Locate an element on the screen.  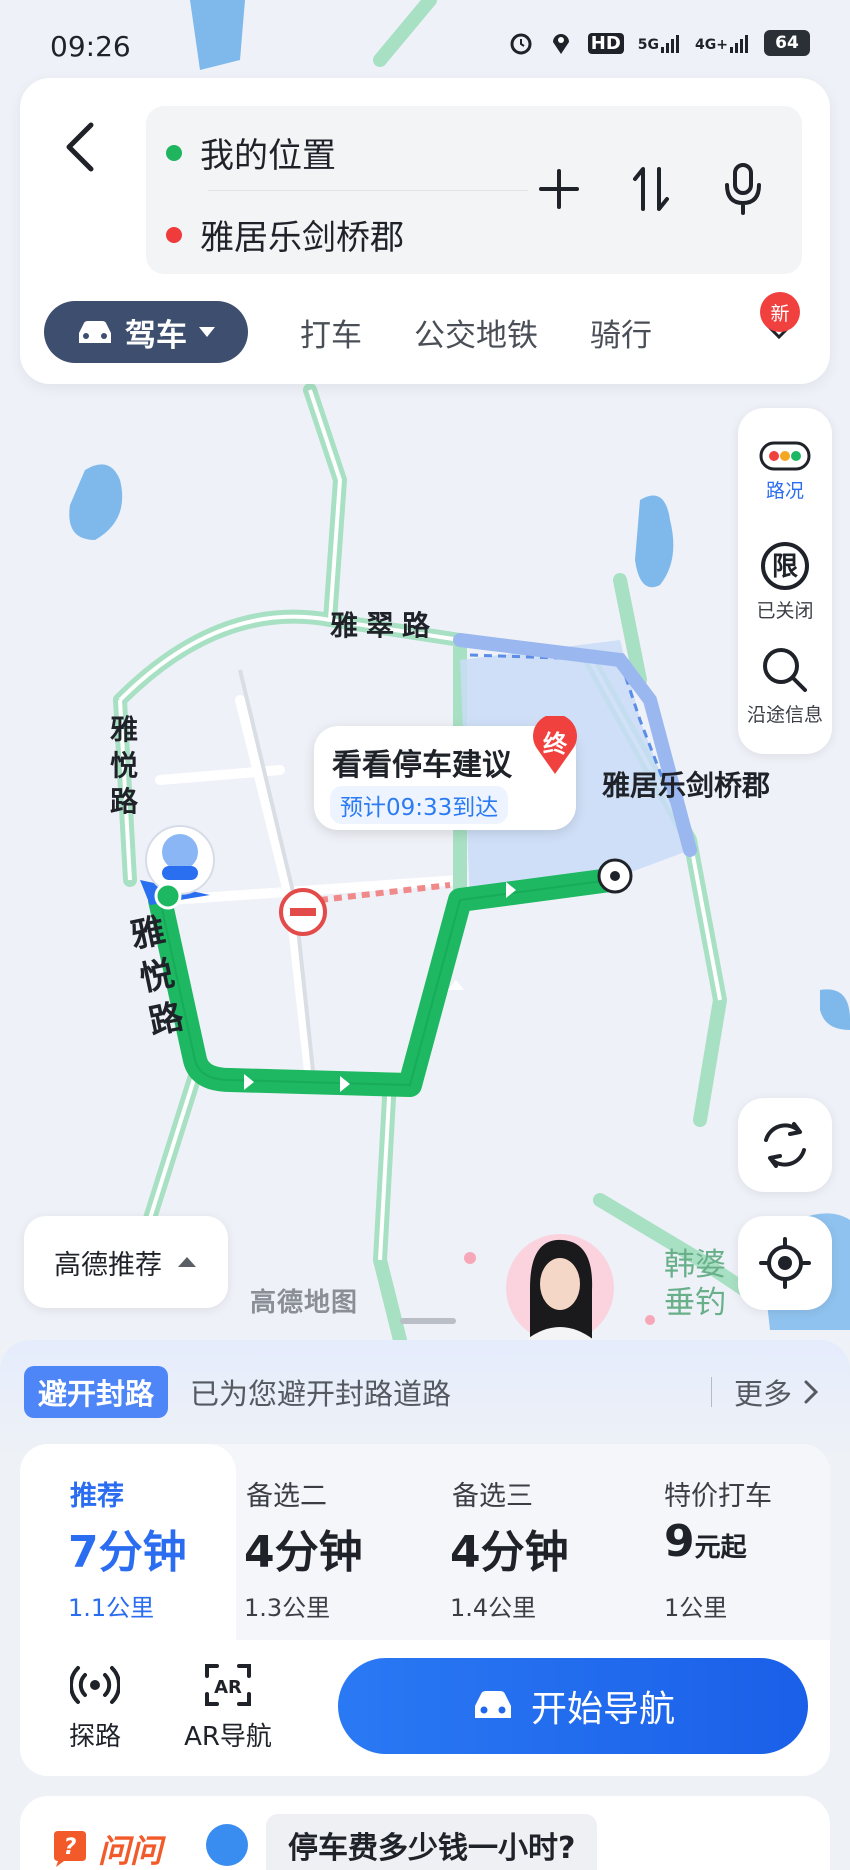
avoid-more-link: 更多 is located at coordinates (764, 1392).